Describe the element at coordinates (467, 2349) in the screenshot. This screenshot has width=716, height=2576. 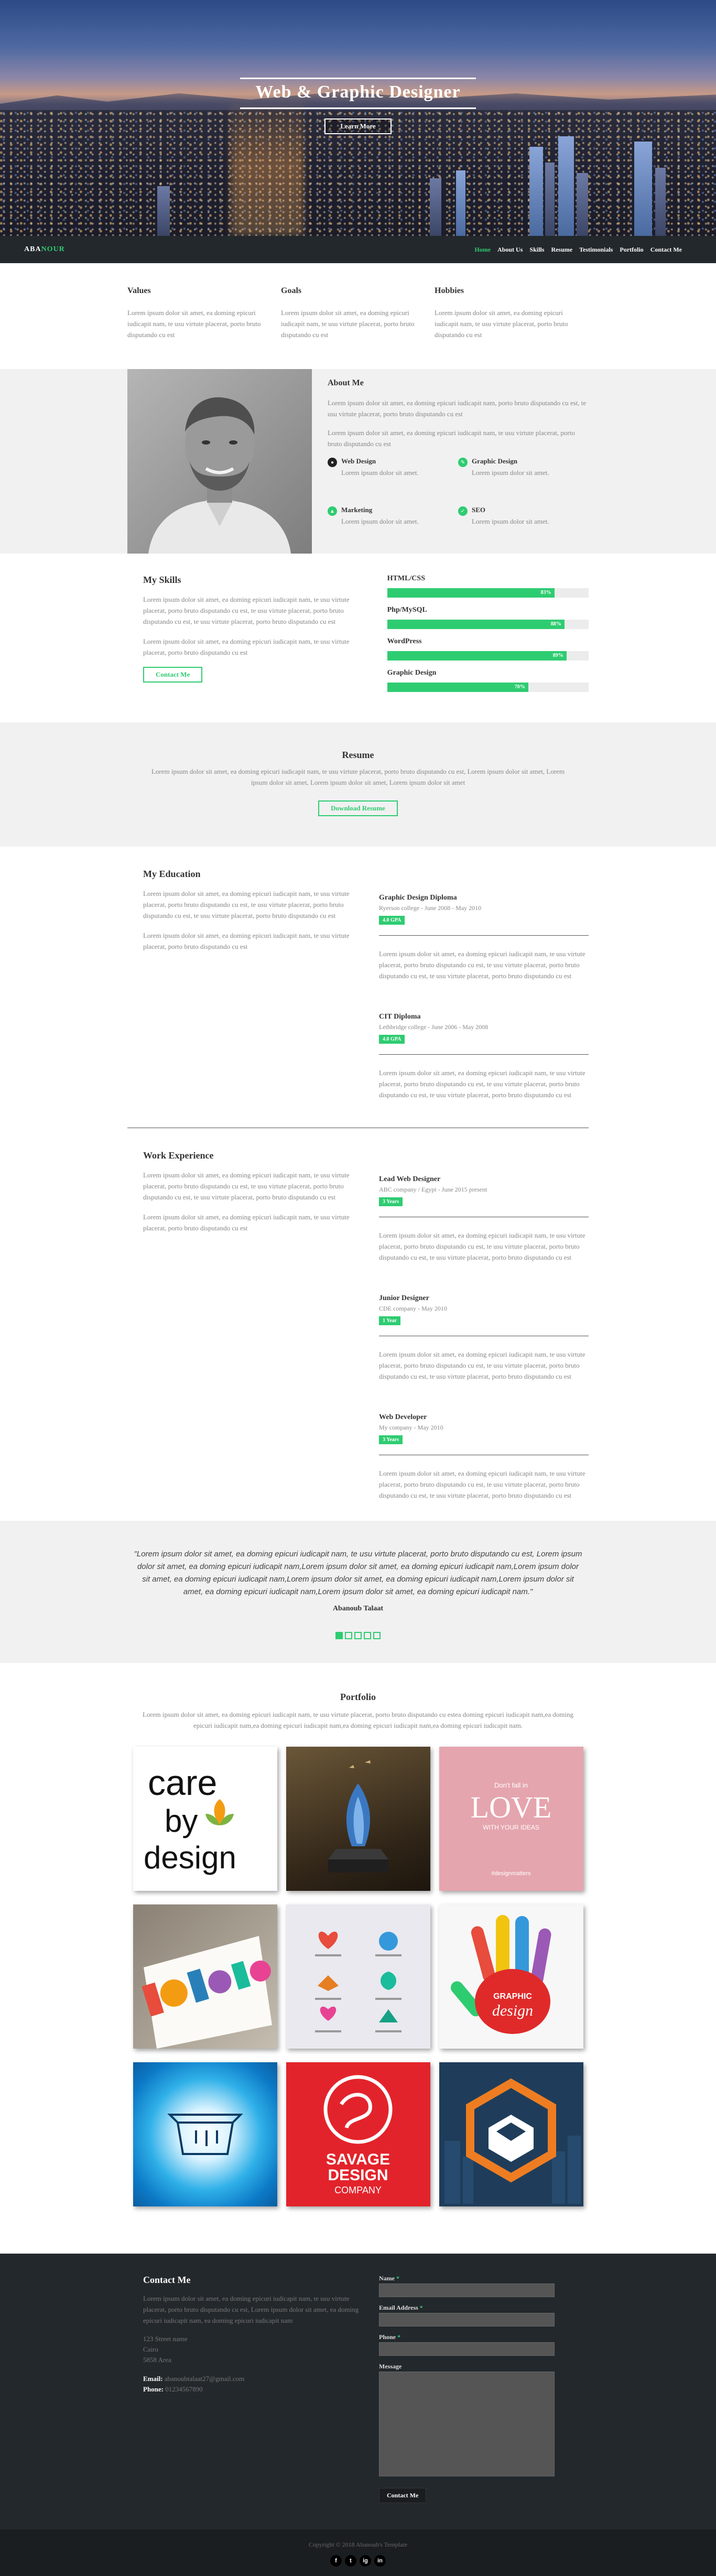
I see `phone-field` at that location.